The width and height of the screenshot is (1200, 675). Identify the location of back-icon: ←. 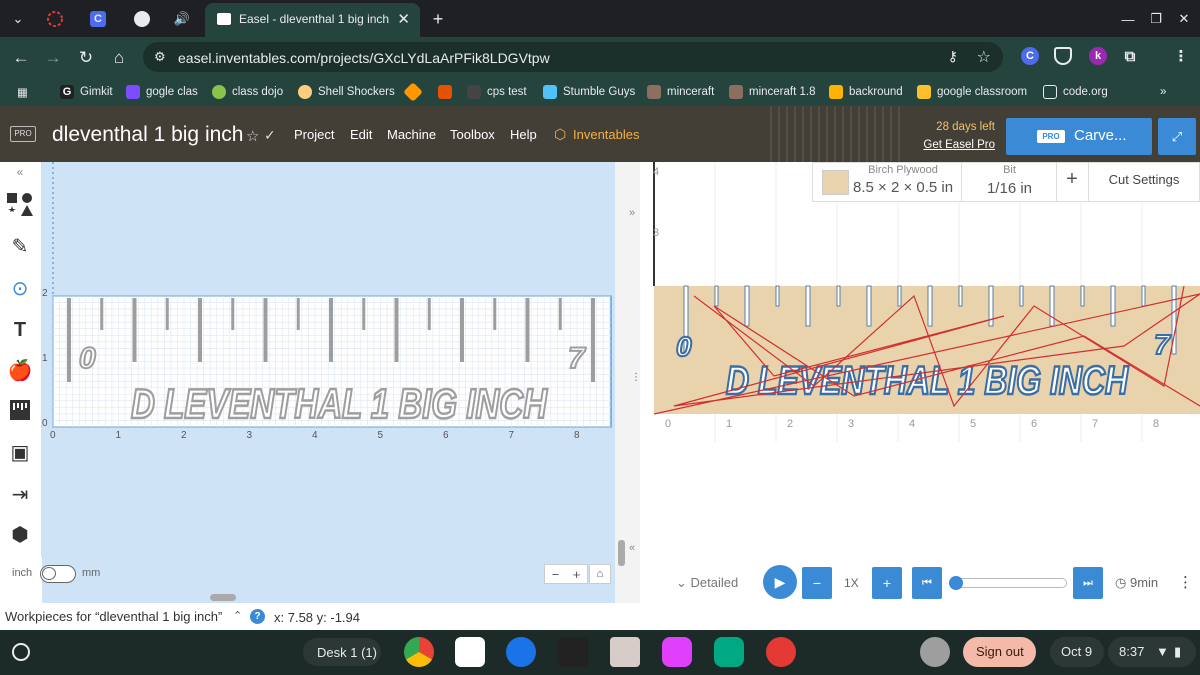
(21, 58).